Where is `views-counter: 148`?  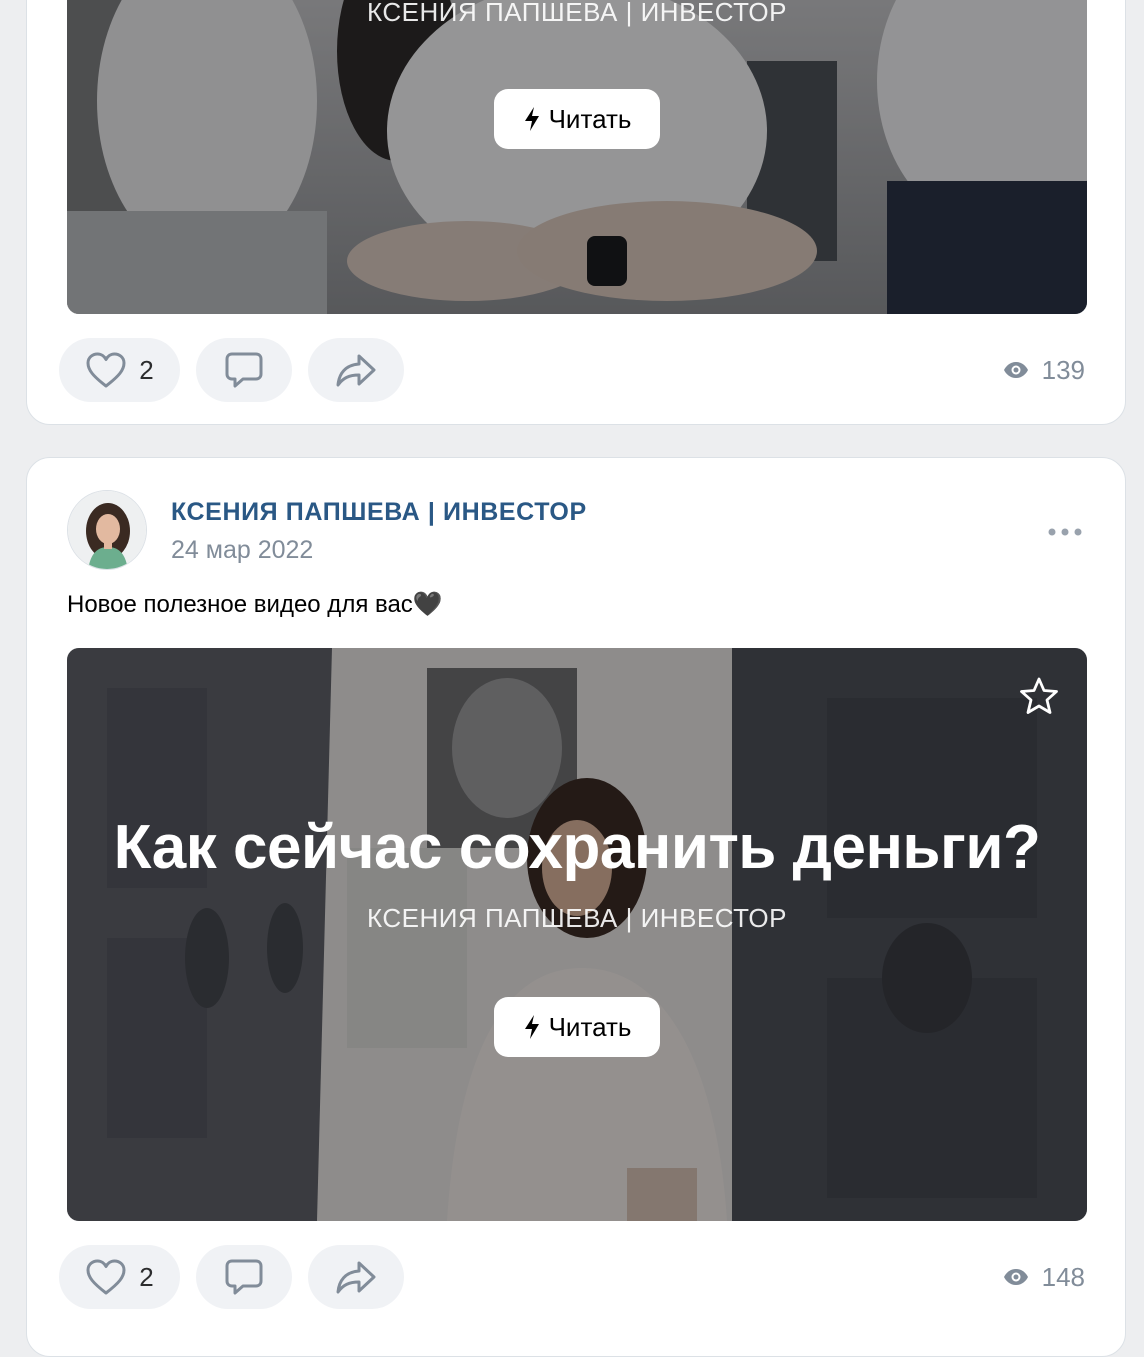 views-counter: 148 is located at coordinates (1043, 1277).